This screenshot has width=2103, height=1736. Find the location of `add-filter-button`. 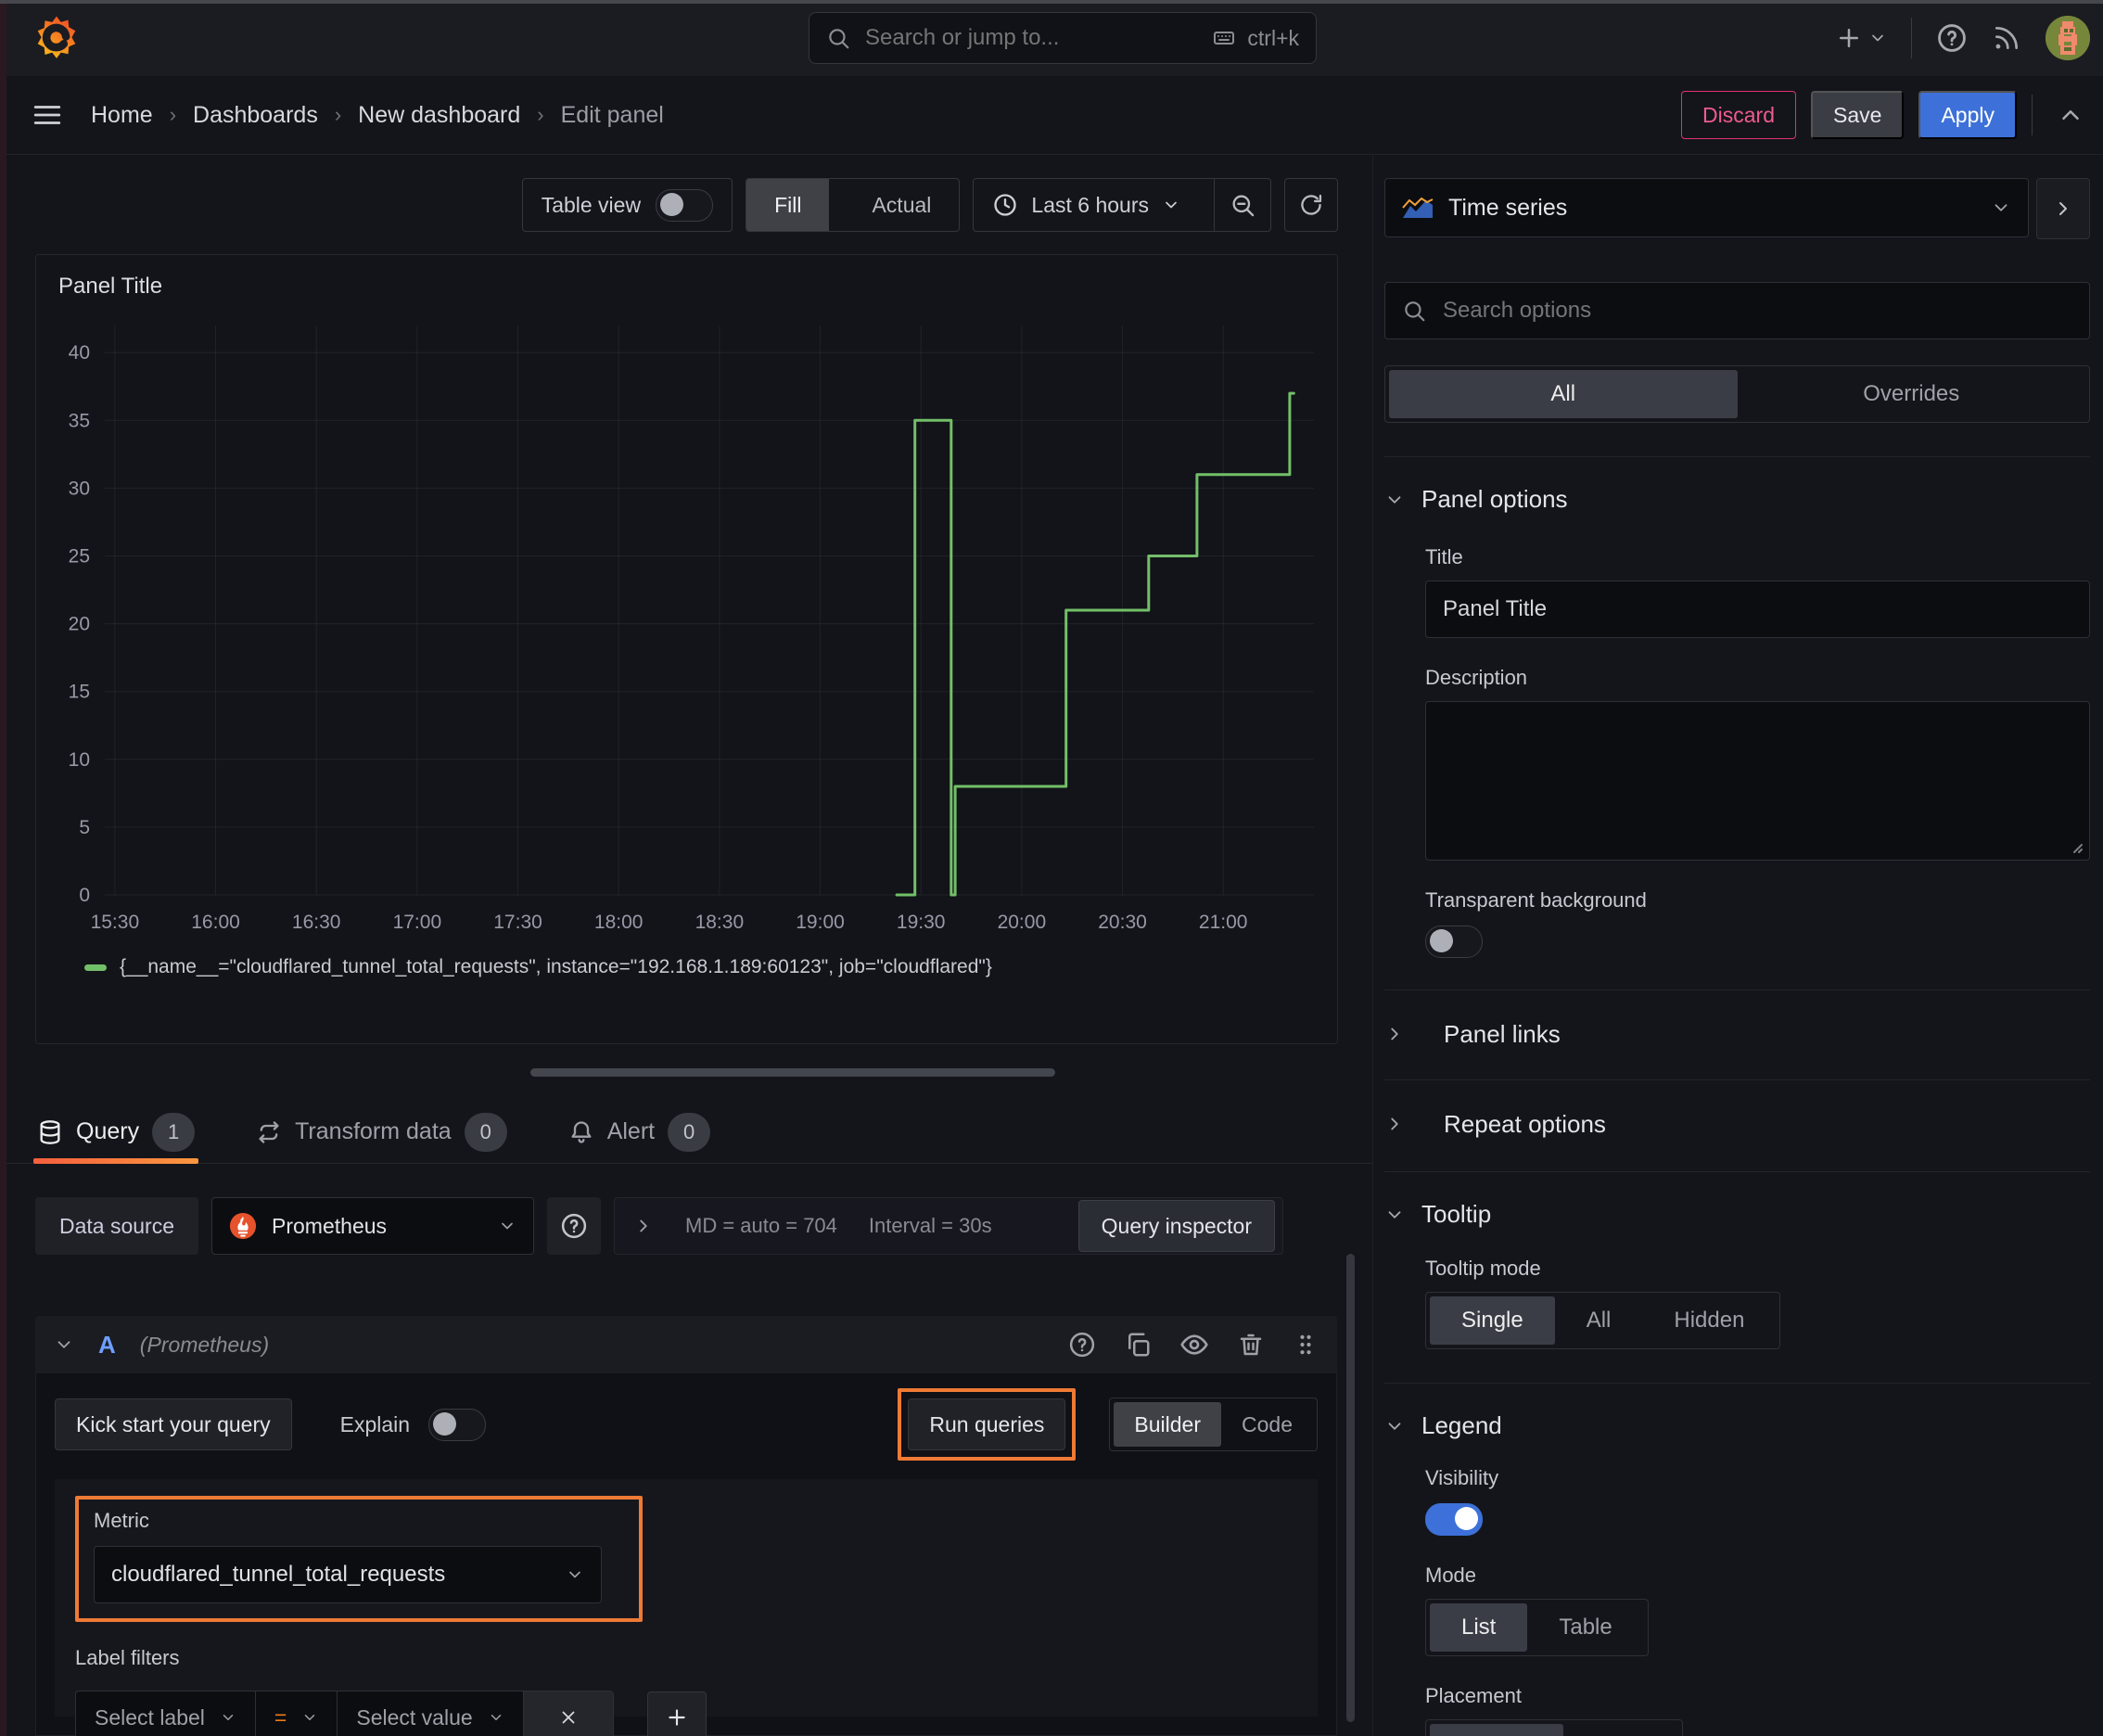

add-filter-button is located at coordinates (676, 1713).